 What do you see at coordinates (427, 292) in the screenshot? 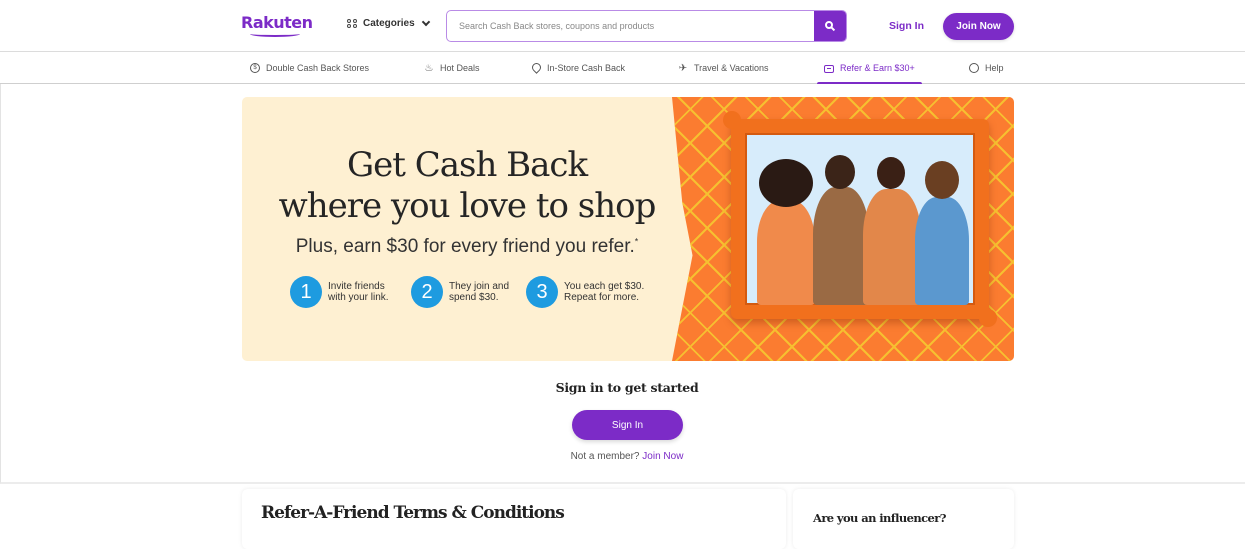
I see `step-number-badge: 2` at bounding box center [427, 292].